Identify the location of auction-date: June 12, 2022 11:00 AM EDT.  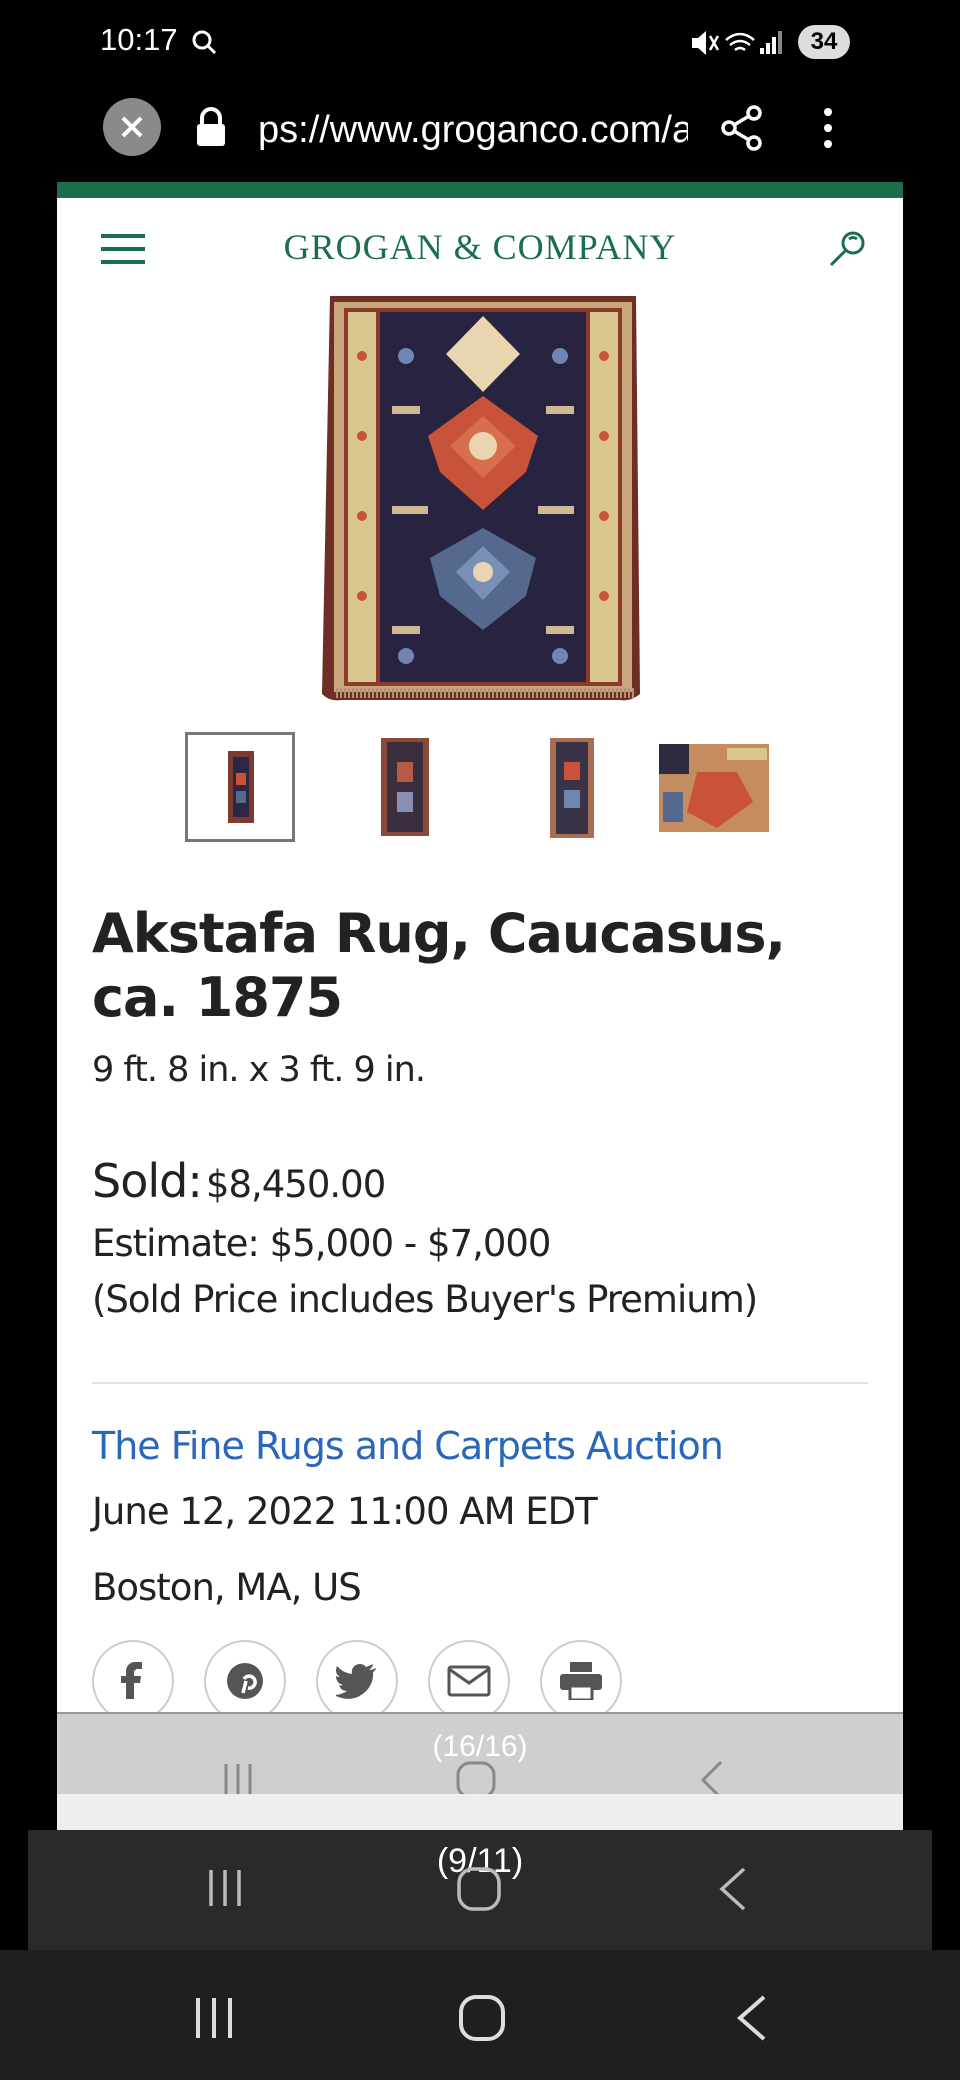
(345, 1511).